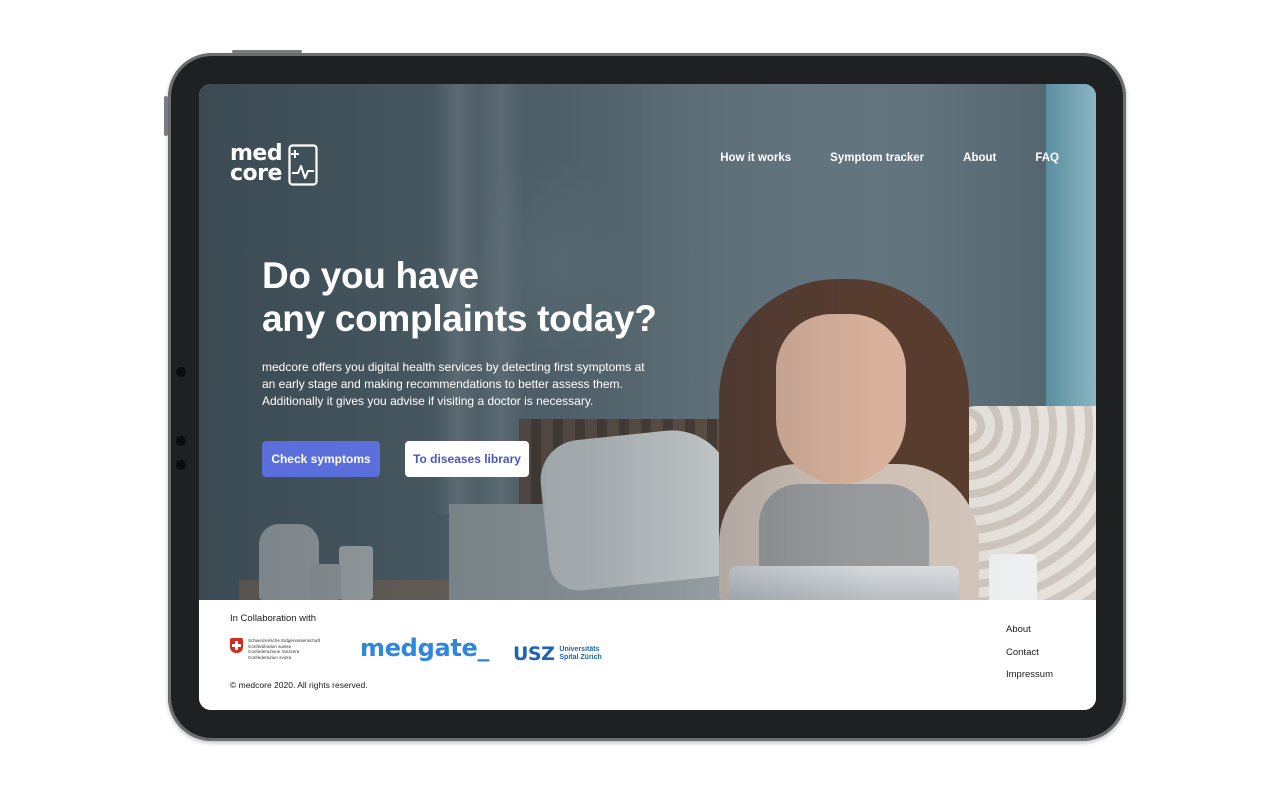 The height and width of the screenshot is (800, 1280). What do you see at coordinates (877, 158) in the screenshot?
I see `nav-symptom-tracker: Symptom tracker` at bounding box center [877, 158].